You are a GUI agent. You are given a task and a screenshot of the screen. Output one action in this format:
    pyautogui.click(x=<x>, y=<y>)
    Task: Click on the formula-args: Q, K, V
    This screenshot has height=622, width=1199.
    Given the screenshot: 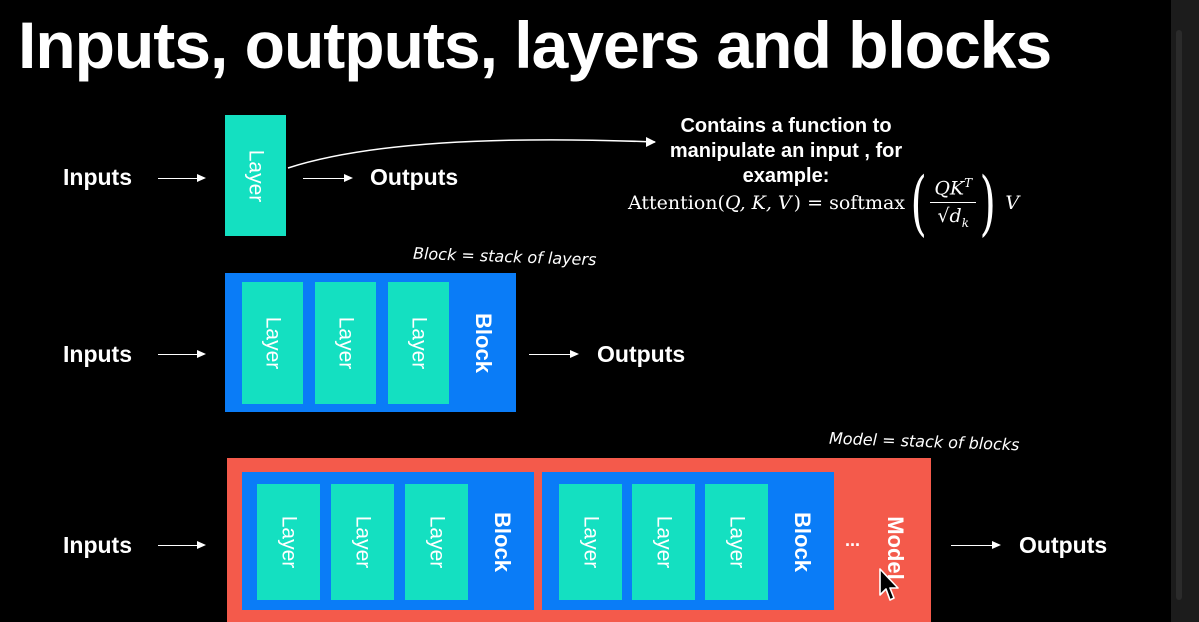 What is the action you would take?
    pyautogui.click(x=758, y=203)
    